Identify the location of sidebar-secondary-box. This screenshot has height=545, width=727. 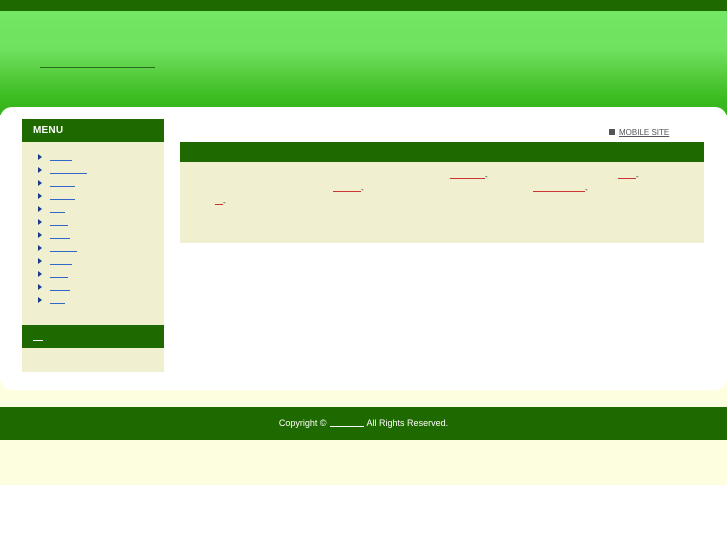
(93, 348).